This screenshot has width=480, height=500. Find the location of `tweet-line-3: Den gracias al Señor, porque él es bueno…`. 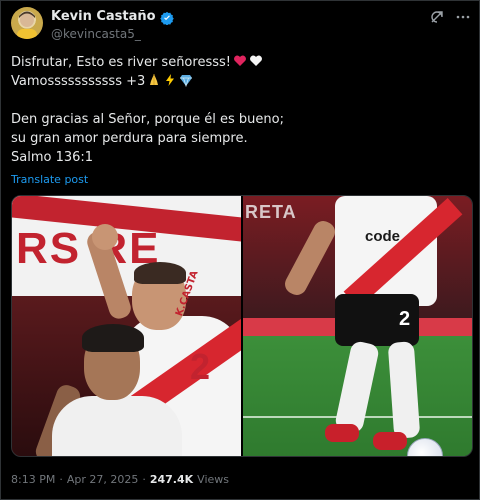

tweet-line-3: Den gracias al Señor, porque él es bueno… is located at coordinates (147, 119).